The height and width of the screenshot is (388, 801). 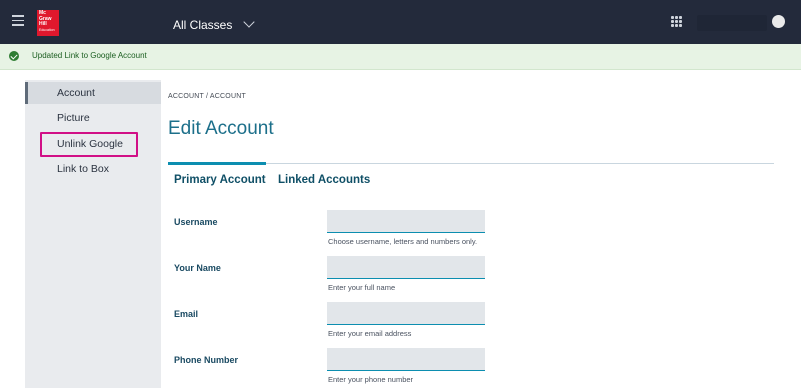 I want to click on user-name-redacted, so click(x=732, y=23).